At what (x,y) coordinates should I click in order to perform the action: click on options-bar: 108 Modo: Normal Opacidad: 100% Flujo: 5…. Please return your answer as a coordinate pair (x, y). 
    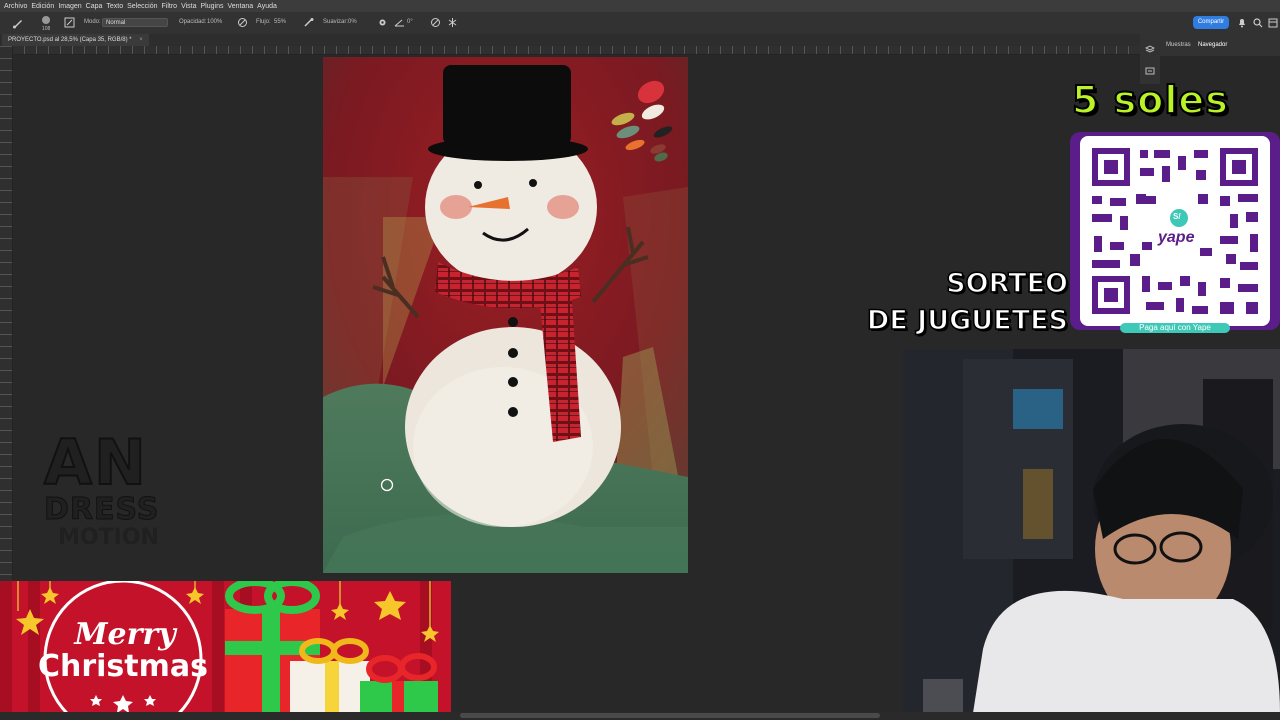
    Looking at the image, I should click on (640, 23).